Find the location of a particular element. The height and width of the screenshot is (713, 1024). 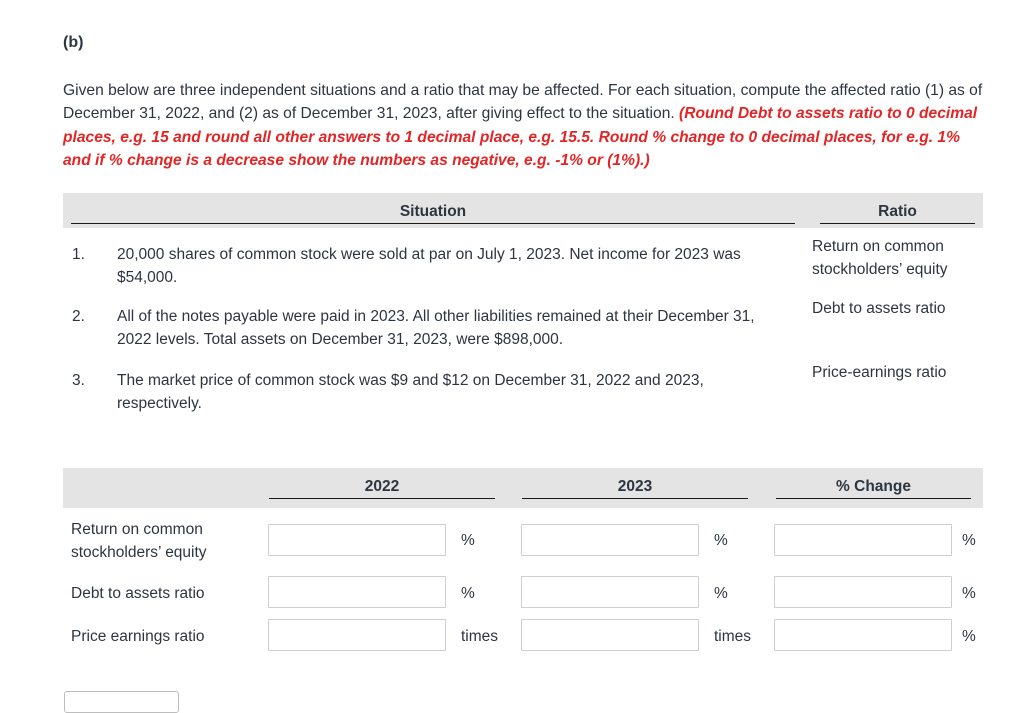

header-2022: 2022 is located at coordinates (382, 488).